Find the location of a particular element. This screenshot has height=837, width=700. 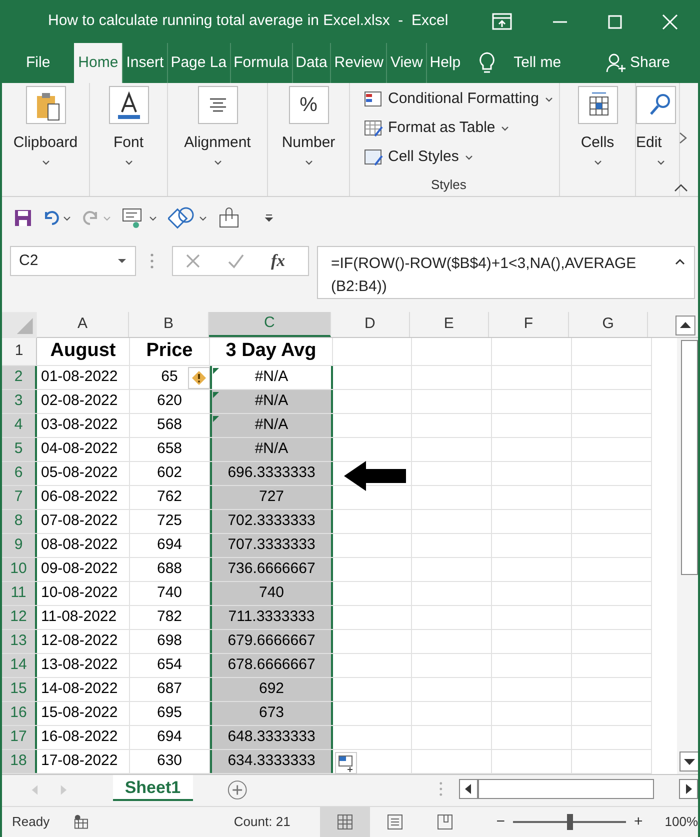

dropdown-caret-icon is located at coordinates (122, 261).